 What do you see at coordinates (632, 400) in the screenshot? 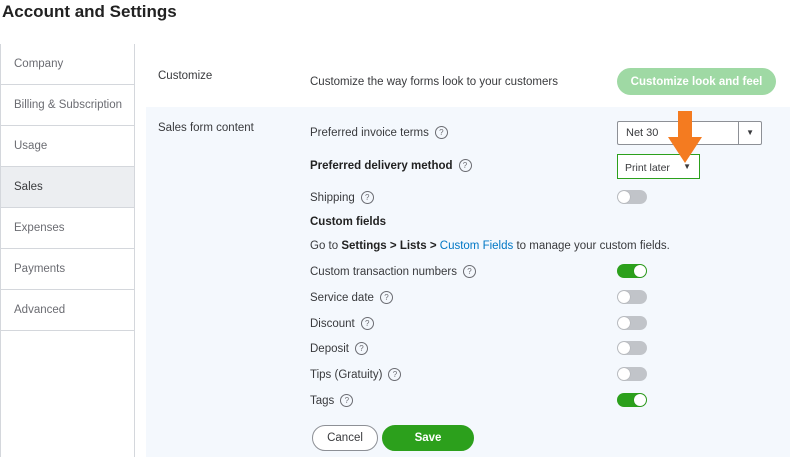
I see `tags-toggle` at bounding box center [632, 400].